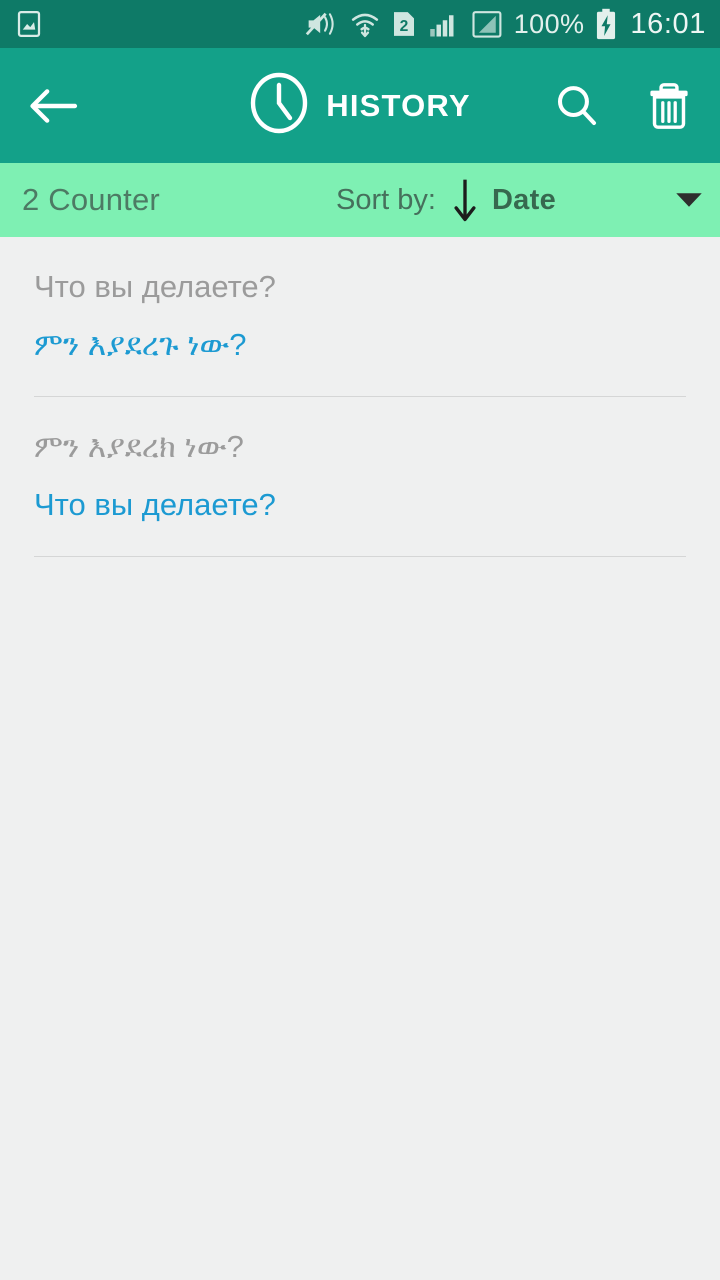 This screenshot has width=720, height=1280. I want to click on sort-by-label: Sort by:, so click(386, 199).